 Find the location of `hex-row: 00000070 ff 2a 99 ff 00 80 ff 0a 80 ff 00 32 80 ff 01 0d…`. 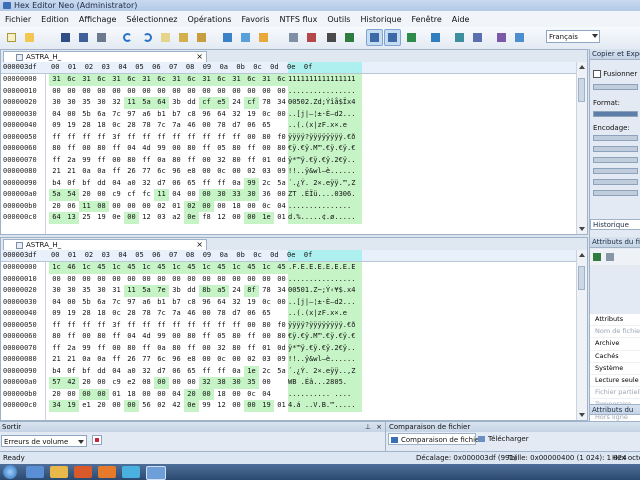

hex-row: 00000070 ff 2a 99 ff 00 80 ff 0a 80 ff 00 32 80 ff 01 0d… is located at coordinates (294, 160).